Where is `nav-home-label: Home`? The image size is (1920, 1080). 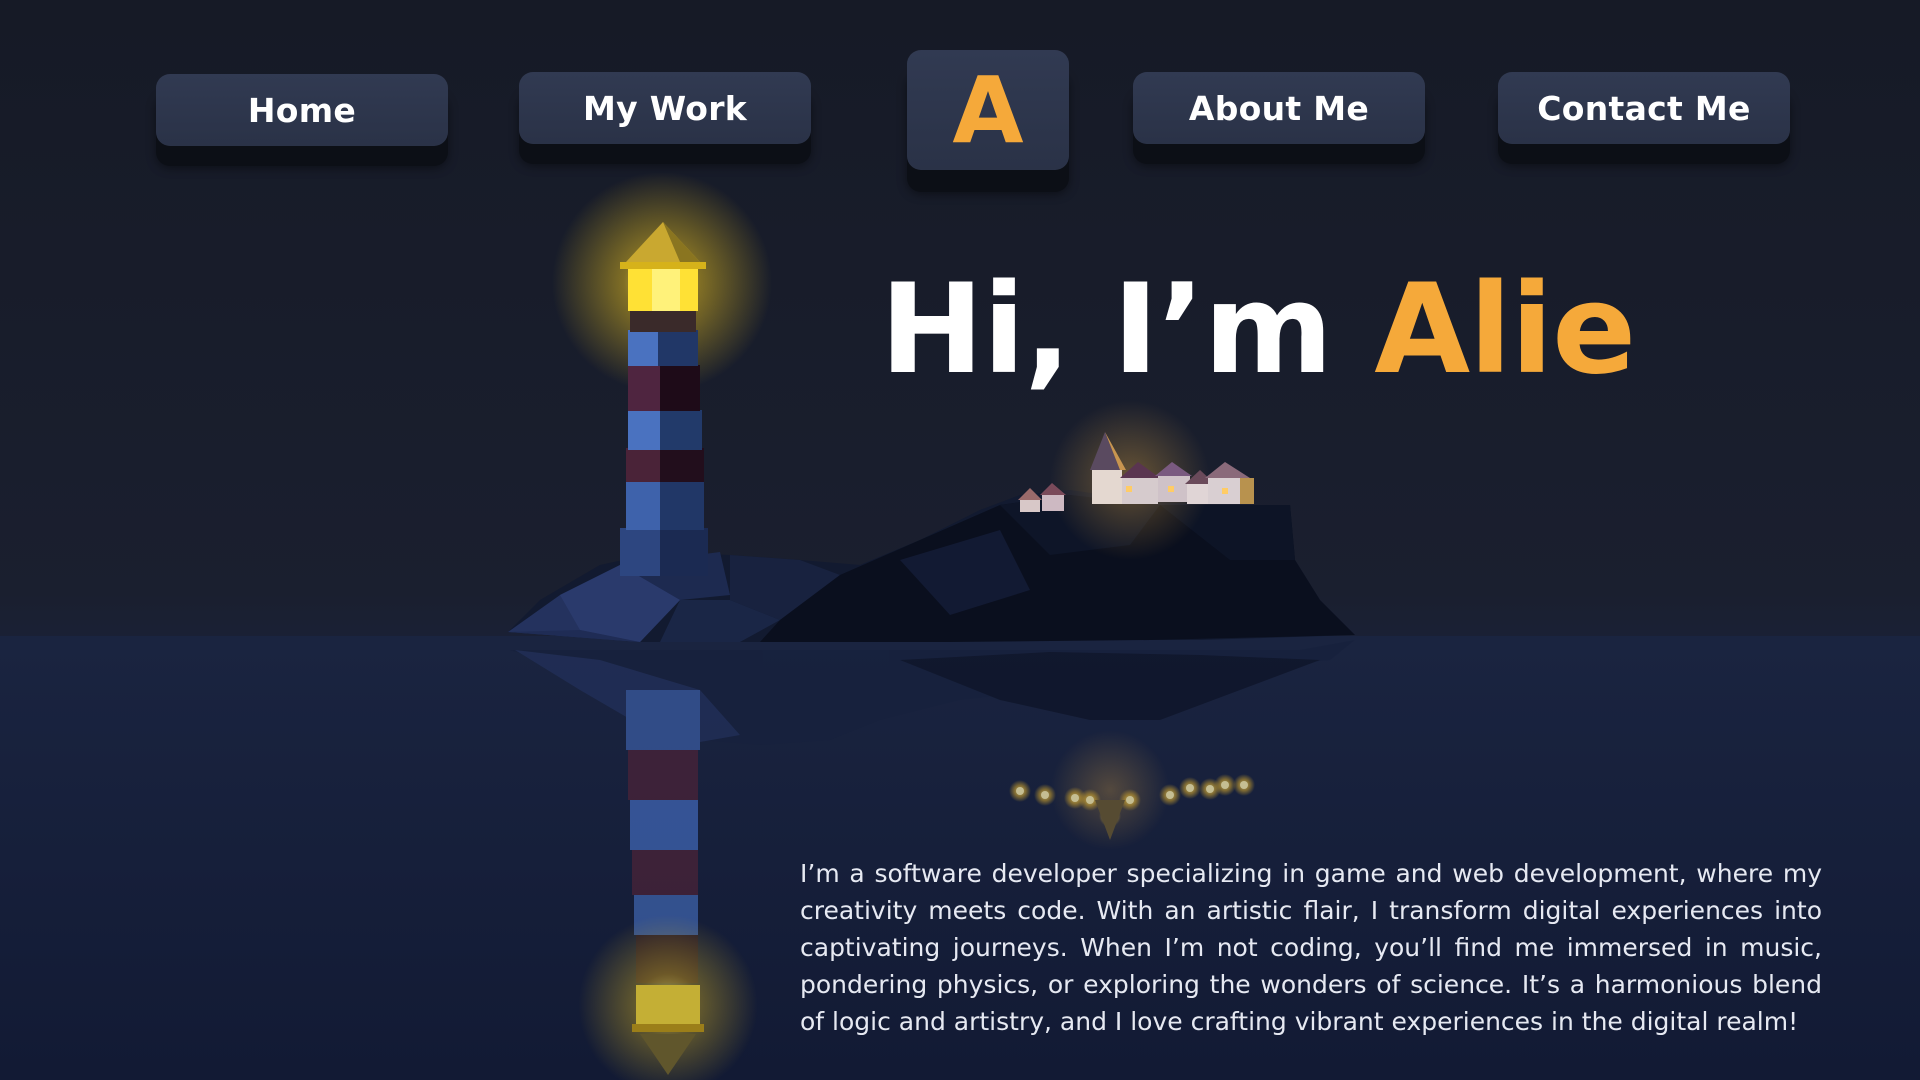
nav-home-label: Home is located at coordinates (302, 110).